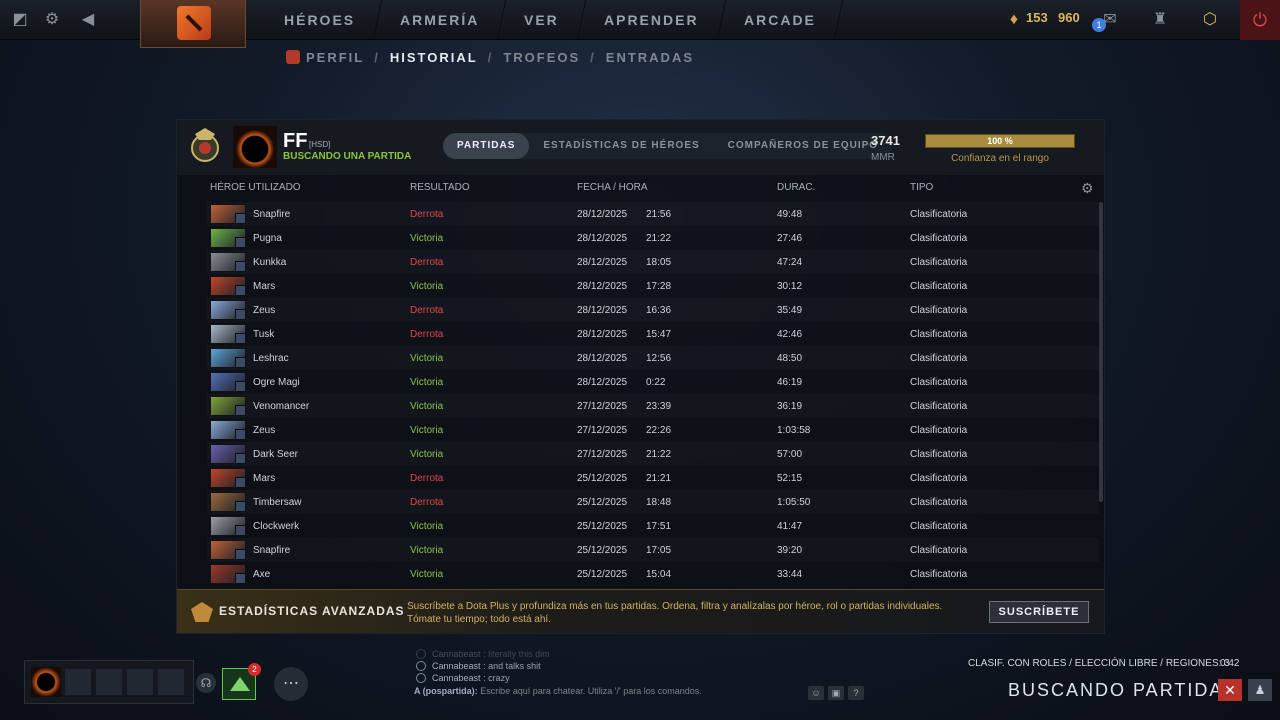  Describe the element at coordinates (659, 238) in the screenshot. I see `match-time: 21:22` at that location.